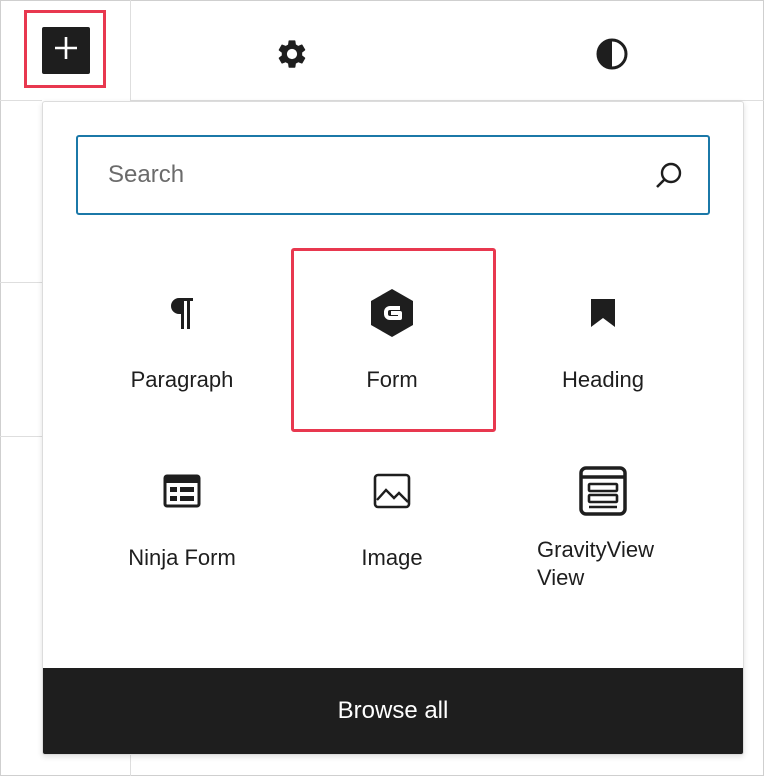 Image resolution: width=764 pixels, height=776 pixels. I want to click on block-label-line: GravityView, so click(595, 549).